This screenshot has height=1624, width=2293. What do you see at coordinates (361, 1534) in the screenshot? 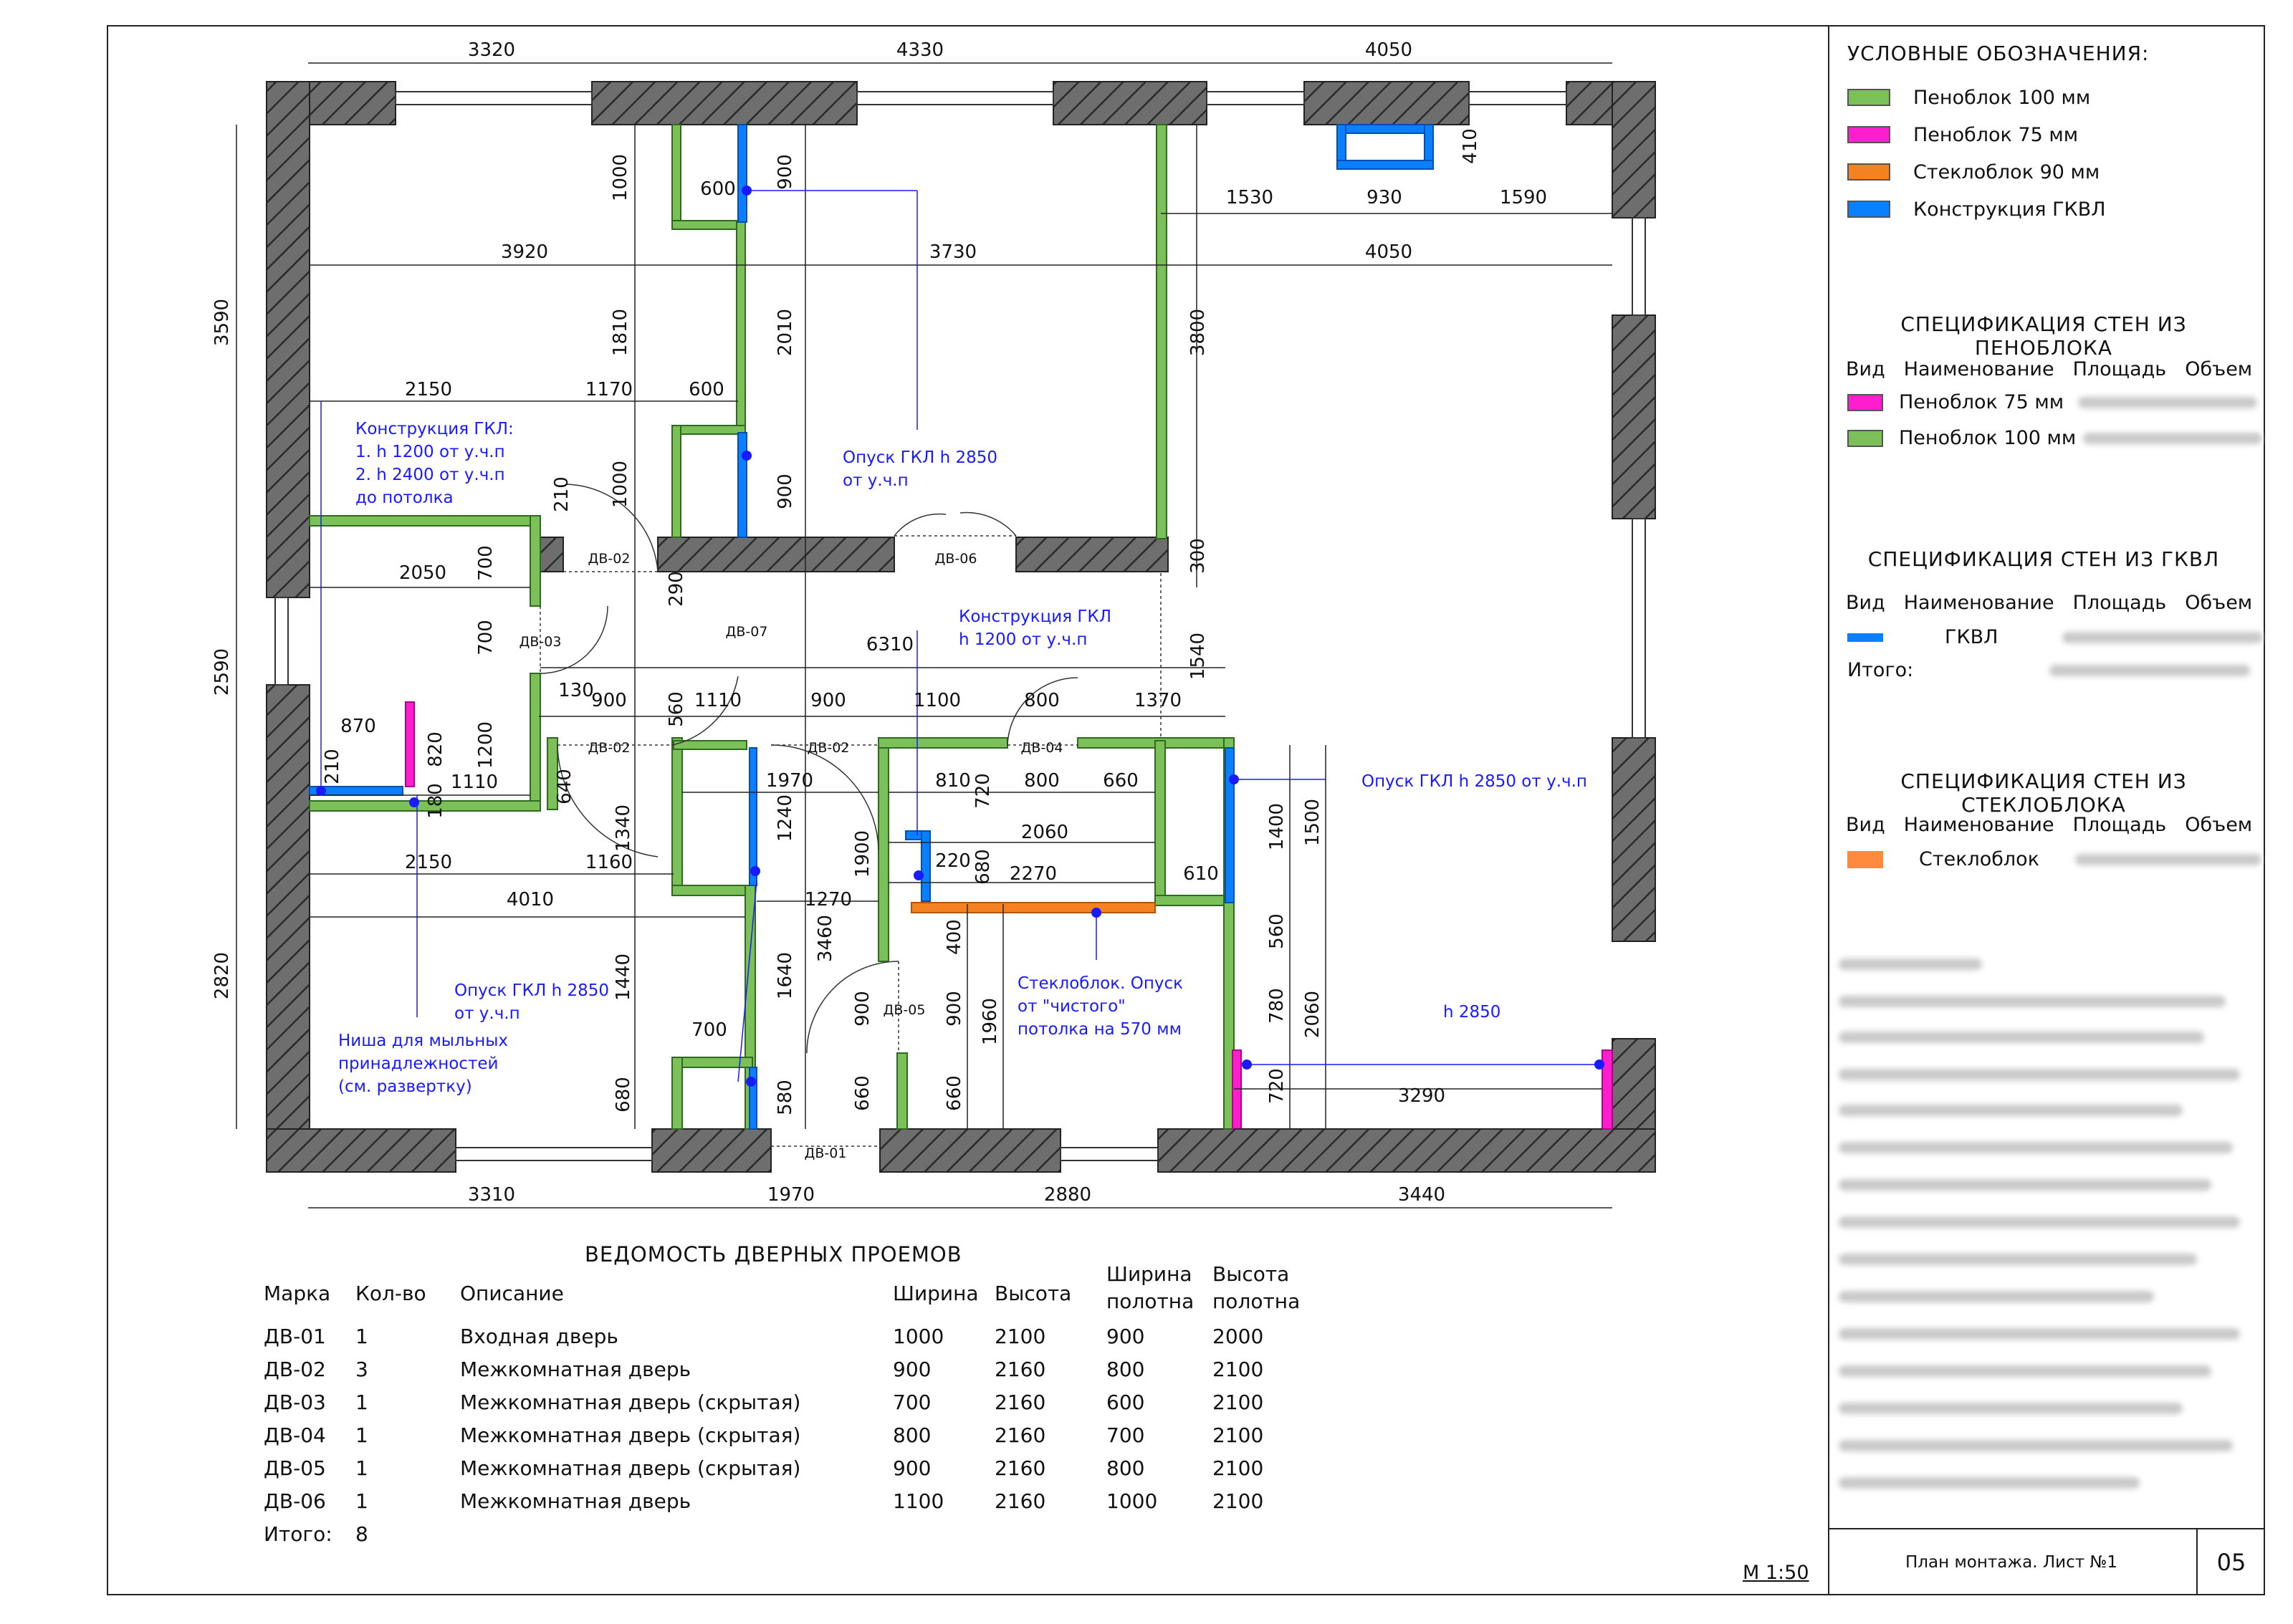
I see `total-value: 8` at bounding box center [361, 1534].